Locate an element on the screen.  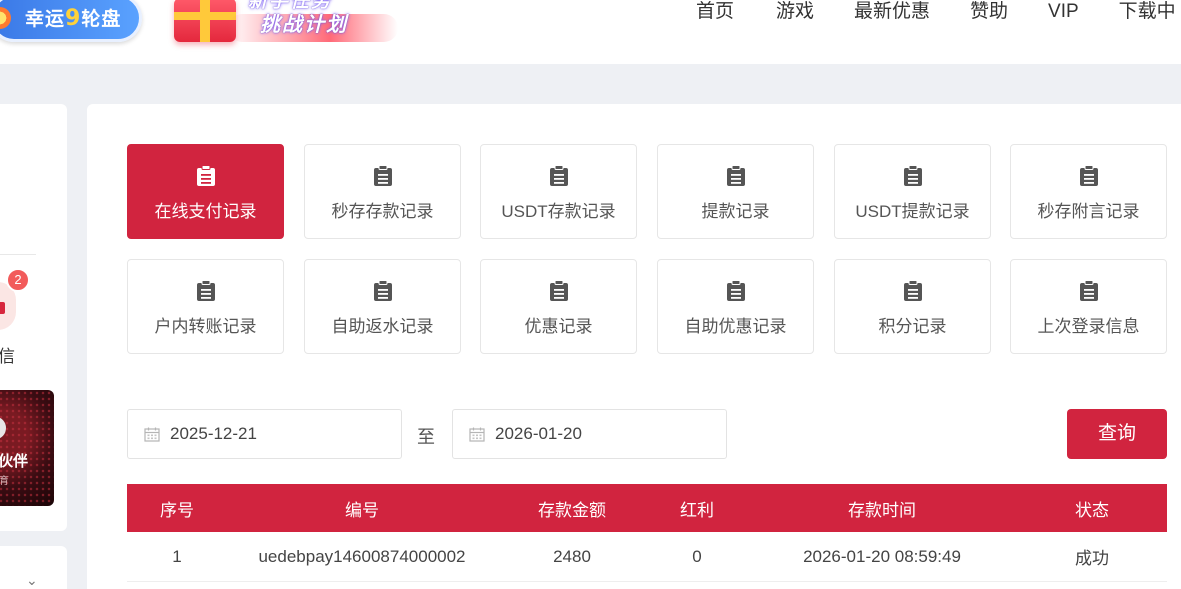
col-header-id: 编号 is located at coordinates (362, 510).